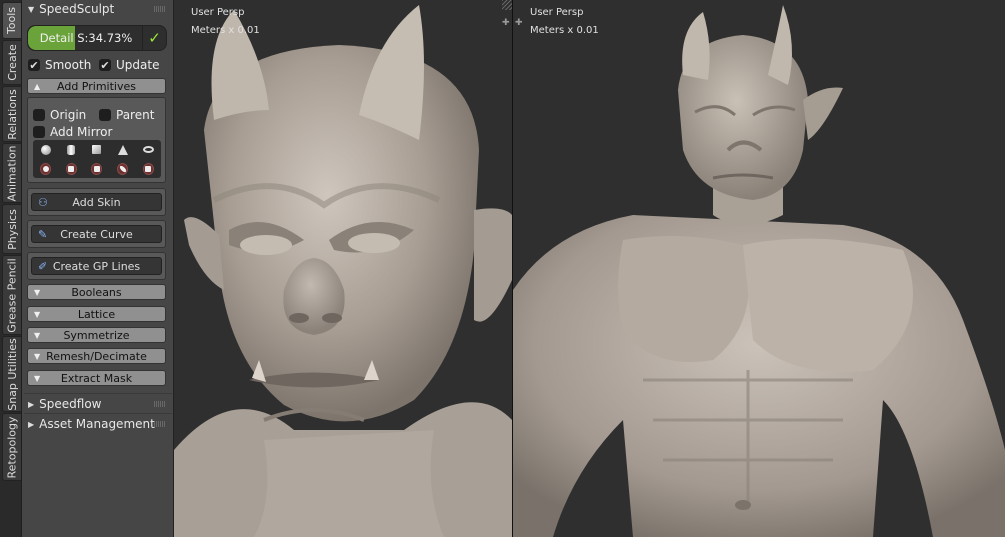 This screenshot has height=537, width=1005. Describe the element at coordinates (96, 356) in the screenshot. I see `remesh-decimate-toggle: ▼ Remesh/Decimate` at that location.